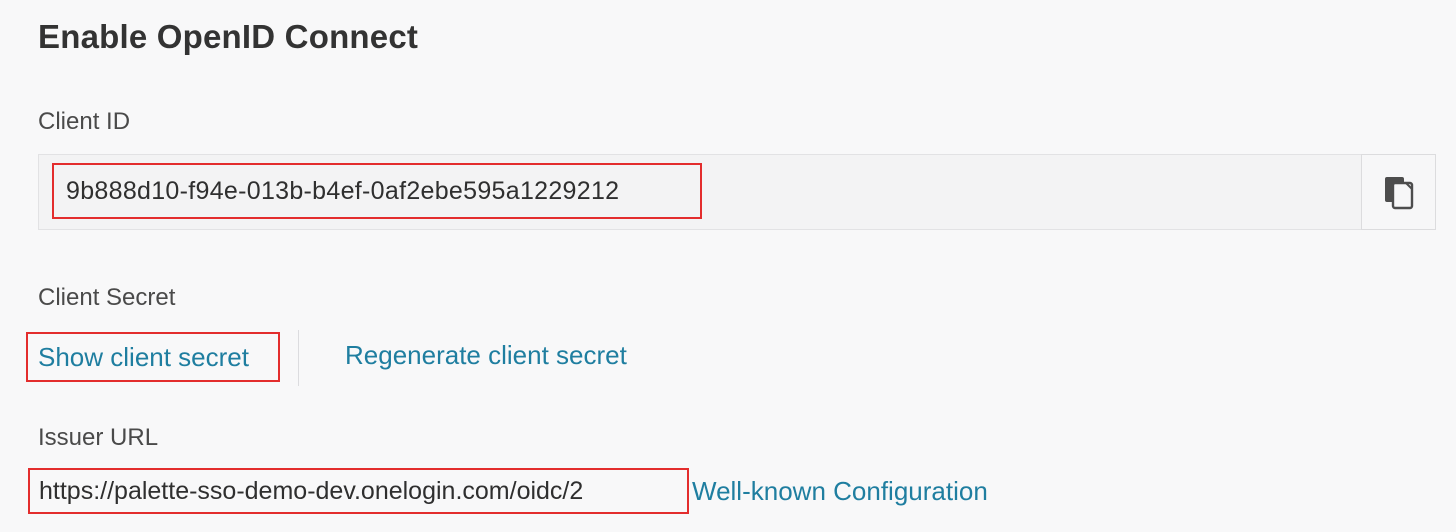 This screenshot has height=532, width=1456. Describe the element at coordinates (153, 357) in the screenshot. I see `show-client-secret-link: Show client secret` at that location.